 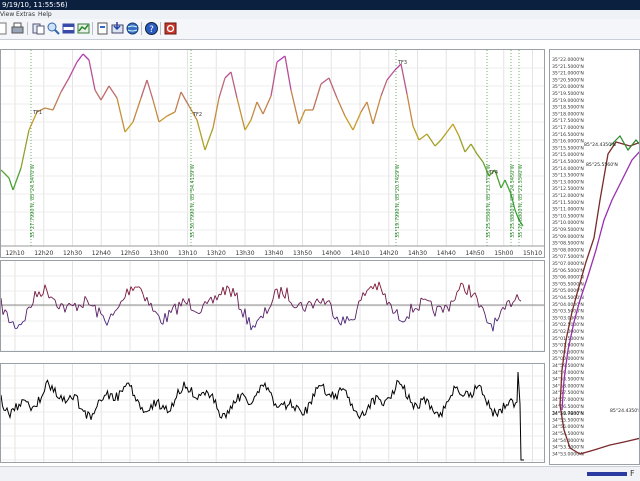 What do you see at coordinates (568, 230) in the screenshot?
I see `lat-tick-label: 35°09.5000'N` at bounding box center [568, 230].